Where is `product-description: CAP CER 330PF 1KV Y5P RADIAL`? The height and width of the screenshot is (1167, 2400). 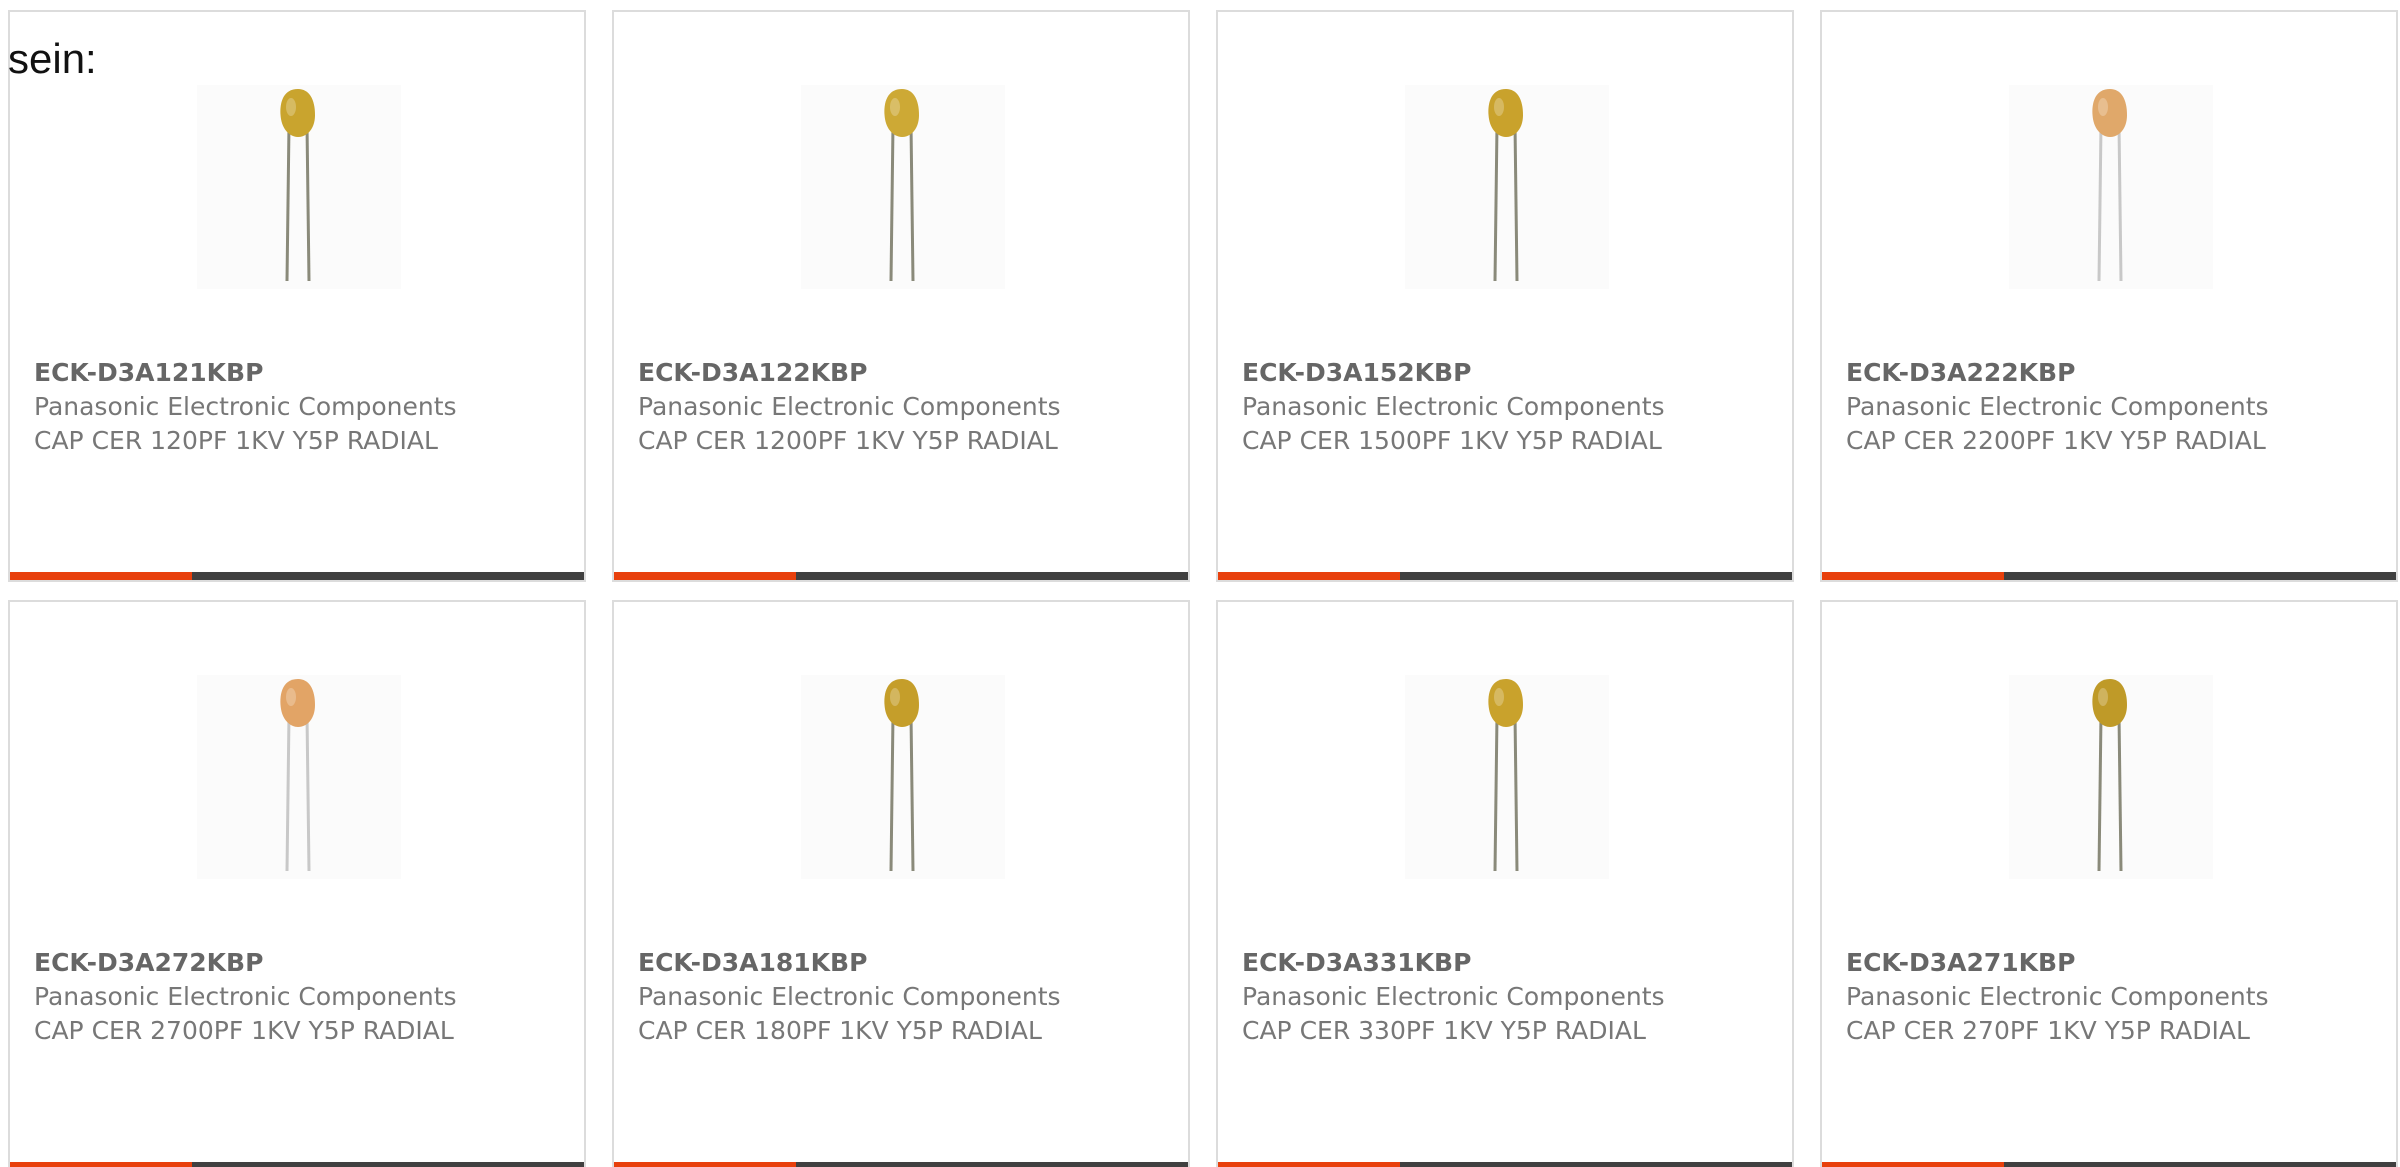
product-description: CAP CER 330PF 1KV Y5P RADIAL is located at coordinates (1444, 1030).